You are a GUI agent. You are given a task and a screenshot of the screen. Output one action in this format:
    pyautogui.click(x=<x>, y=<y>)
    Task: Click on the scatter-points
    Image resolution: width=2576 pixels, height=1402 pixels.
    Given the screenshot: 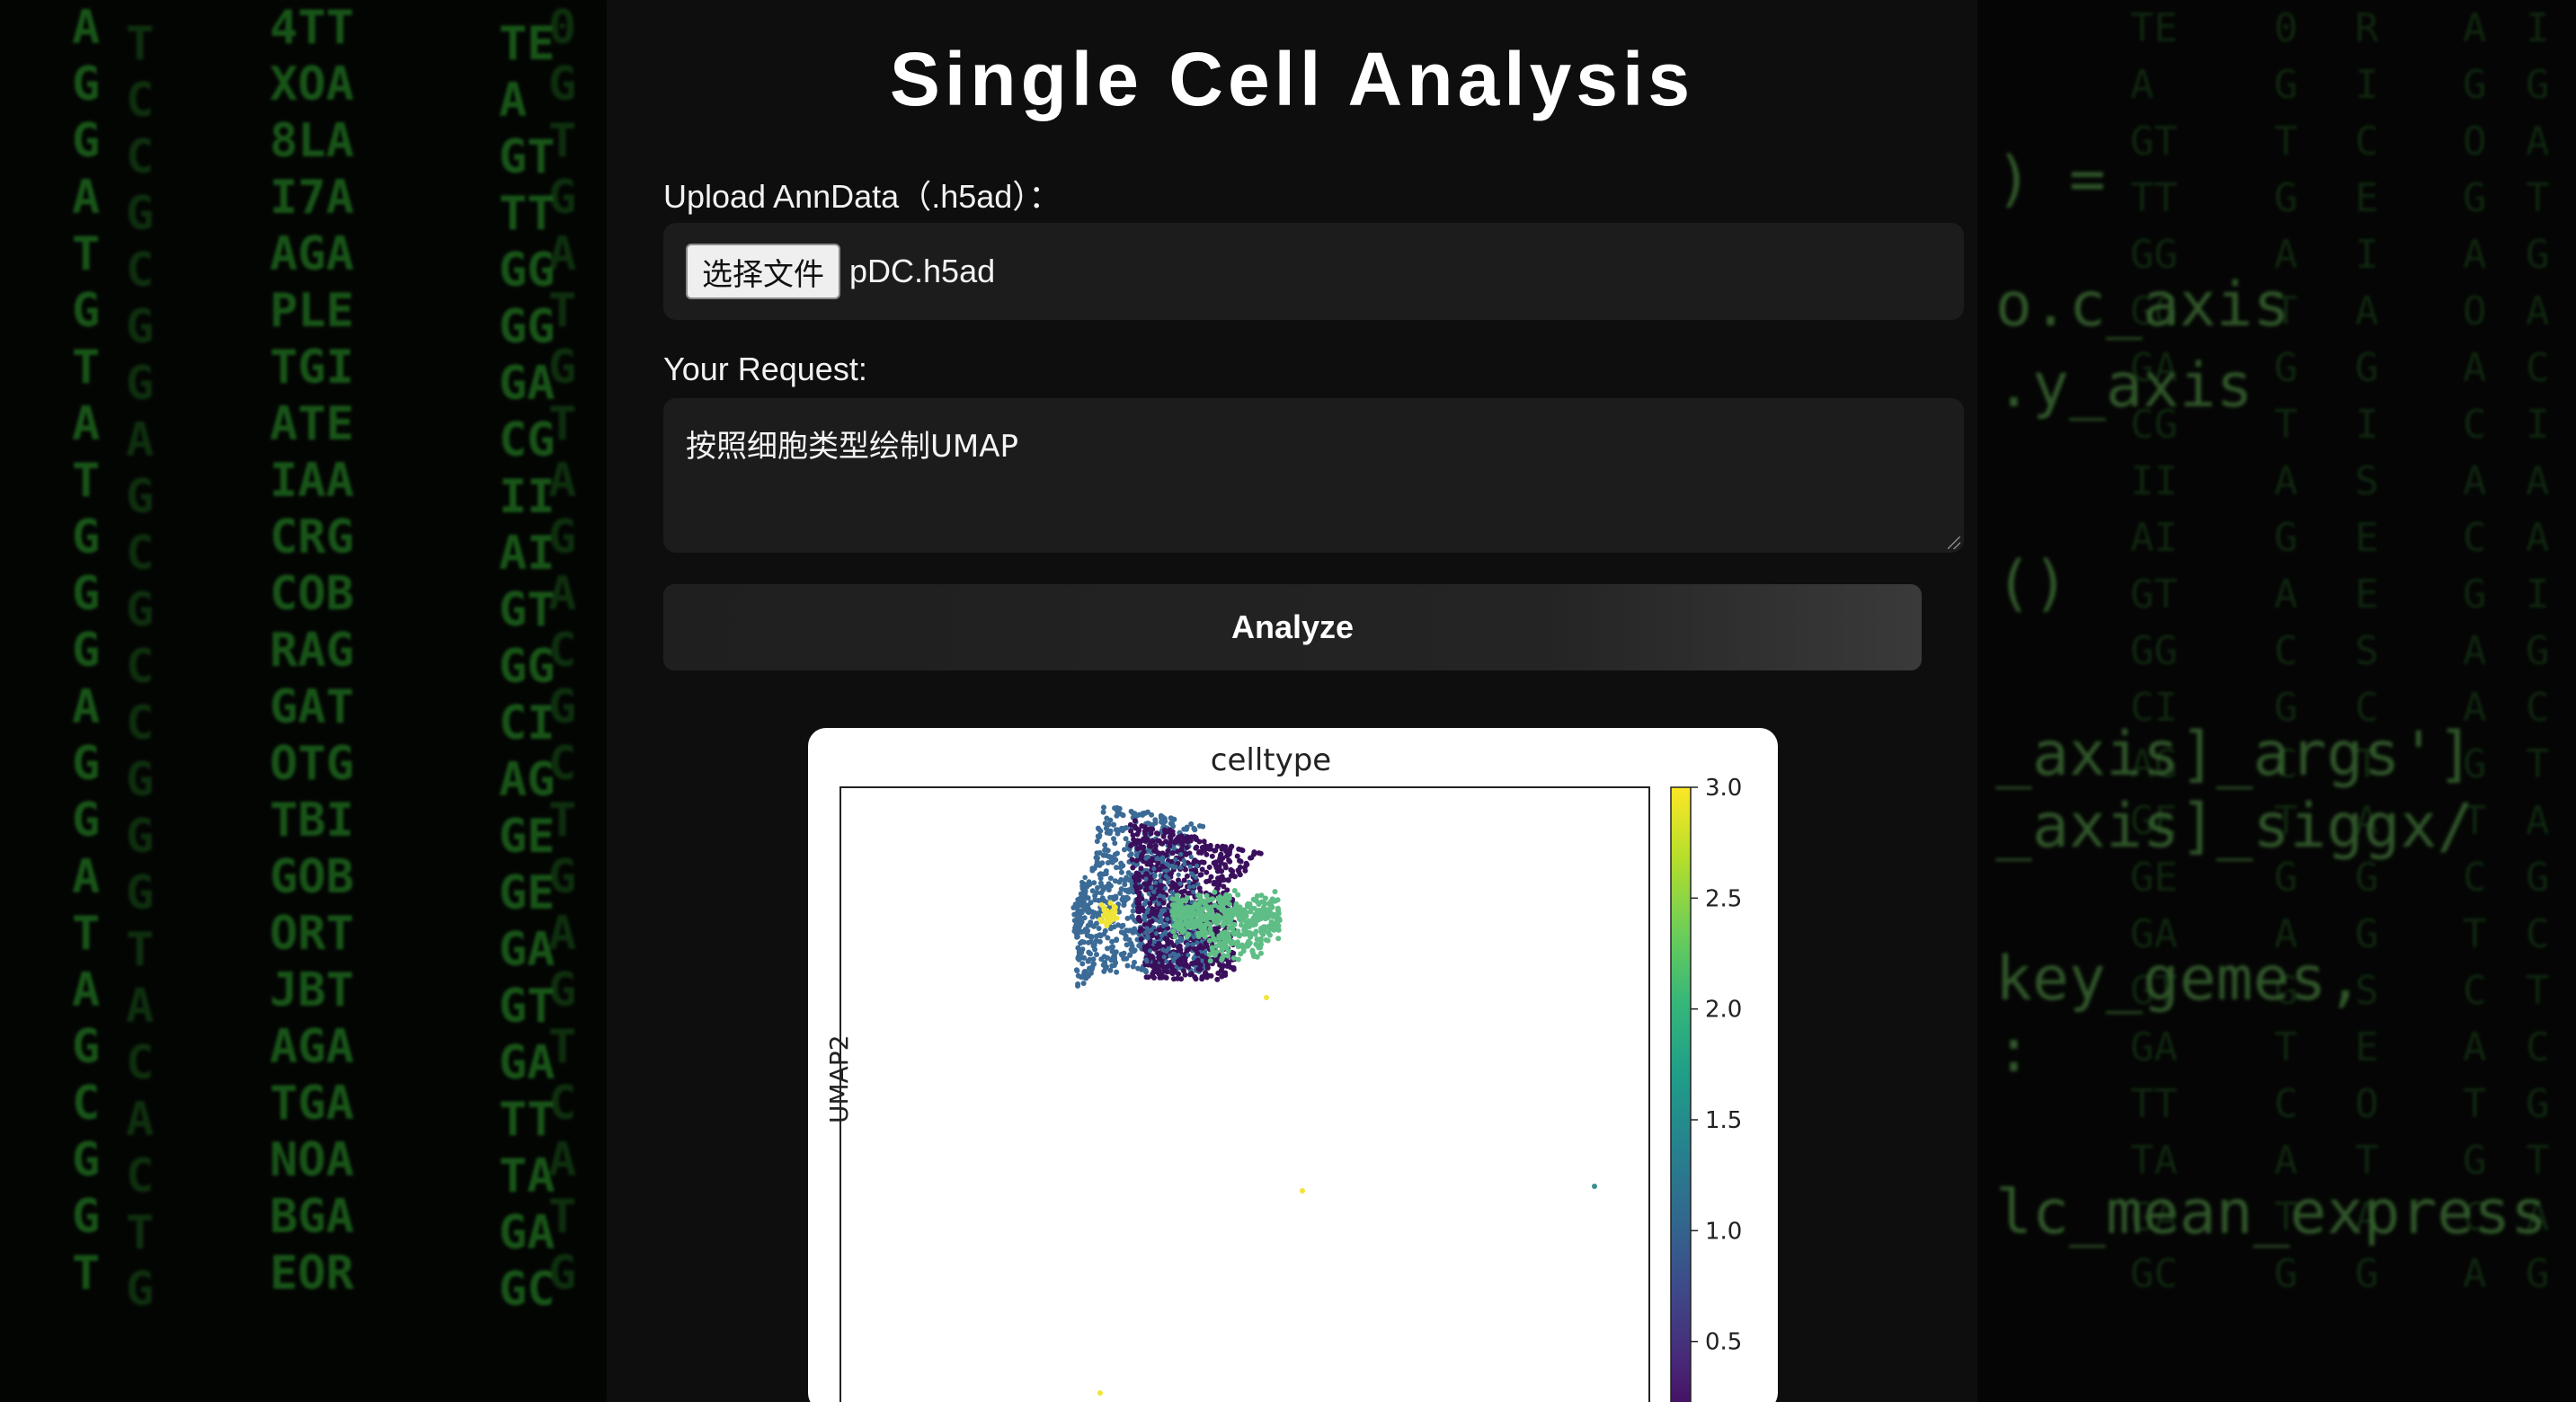 What is the action you would take?
    pyautogui.click(x=1333, y=1100)
    